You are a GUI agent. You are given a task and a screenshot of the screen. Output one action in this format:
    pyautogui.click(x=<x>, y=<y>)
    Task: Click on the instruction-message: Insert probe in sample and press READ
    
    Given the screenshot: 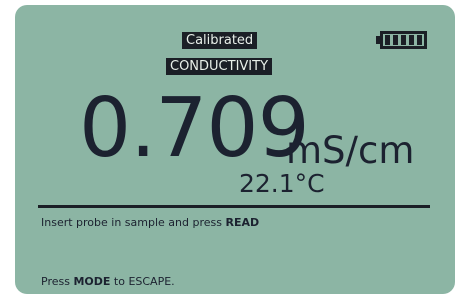 What is the action you would take?
    pyautogui.click(x=150, y=222)
    